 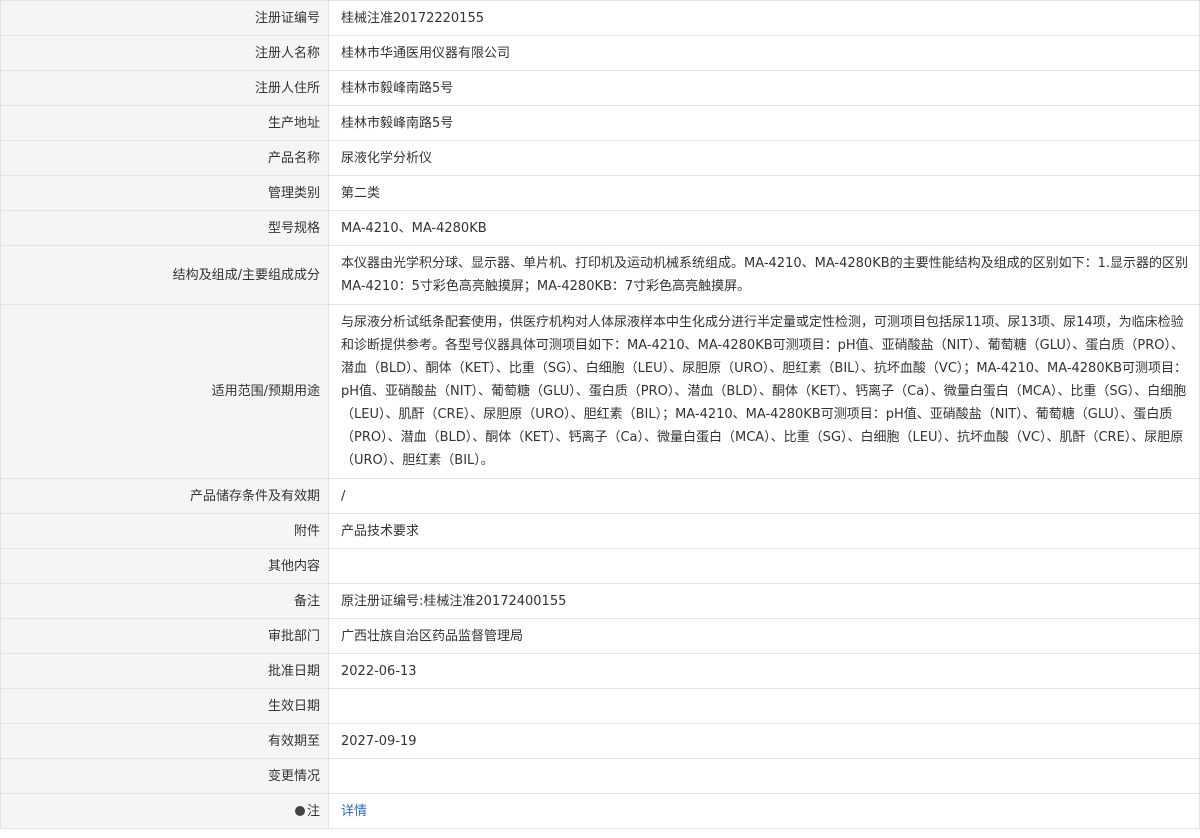 I want to click on label-registrant-address: 注册人住所, so click(x=164, y=88).